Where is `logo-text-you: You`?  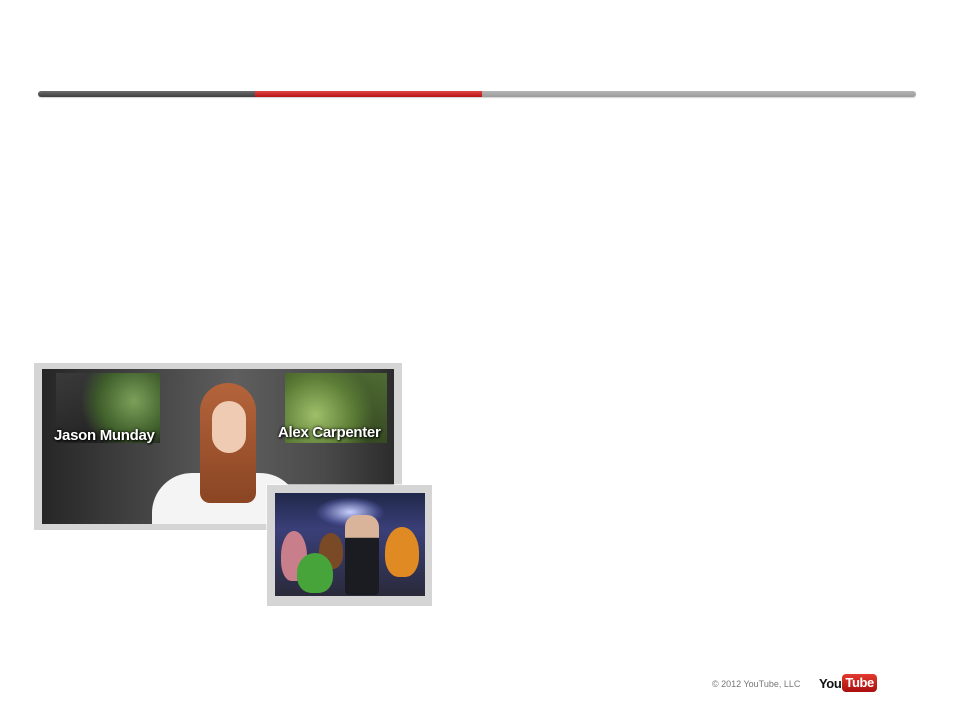 logo-text-you: You is located at coordinates (830, 683).